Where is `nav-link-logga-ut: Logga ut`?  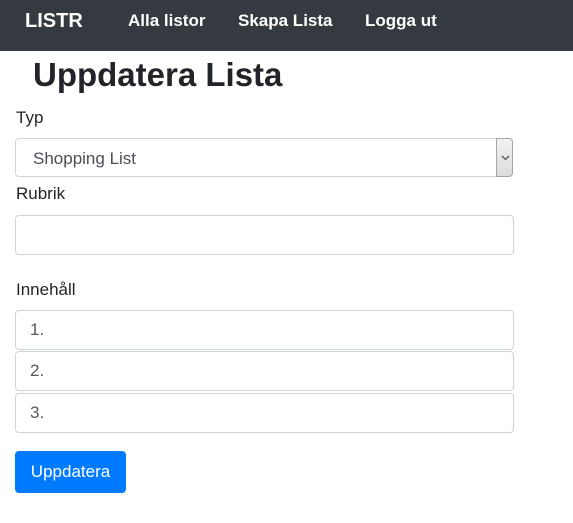
nav-link-logga-ut: Logga ut is located at coordinates (401, 21).